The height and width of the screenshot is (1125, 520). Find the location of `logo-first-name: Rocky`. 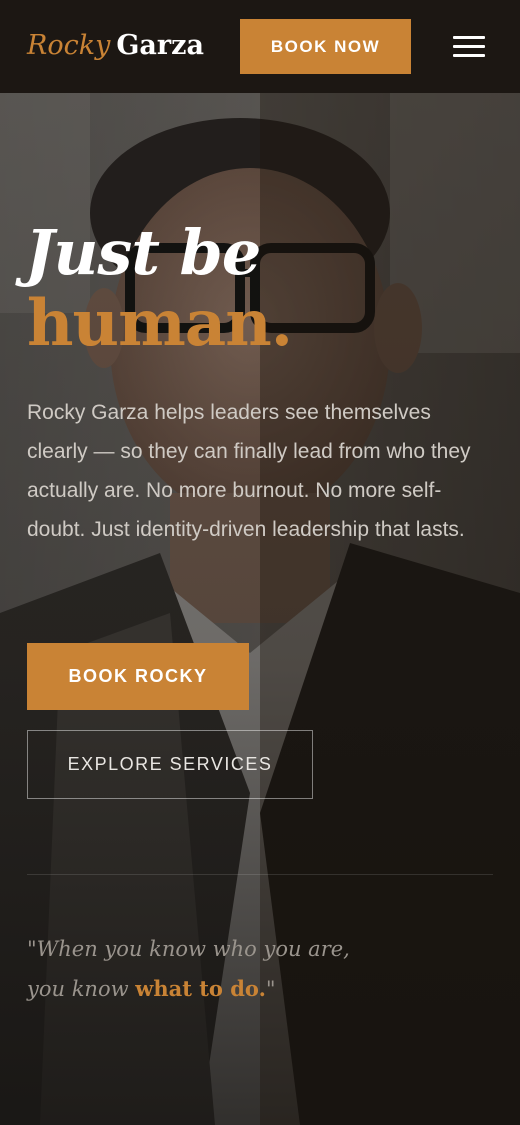

logo-first-name: Rocky is located at coordinates (69, 45).